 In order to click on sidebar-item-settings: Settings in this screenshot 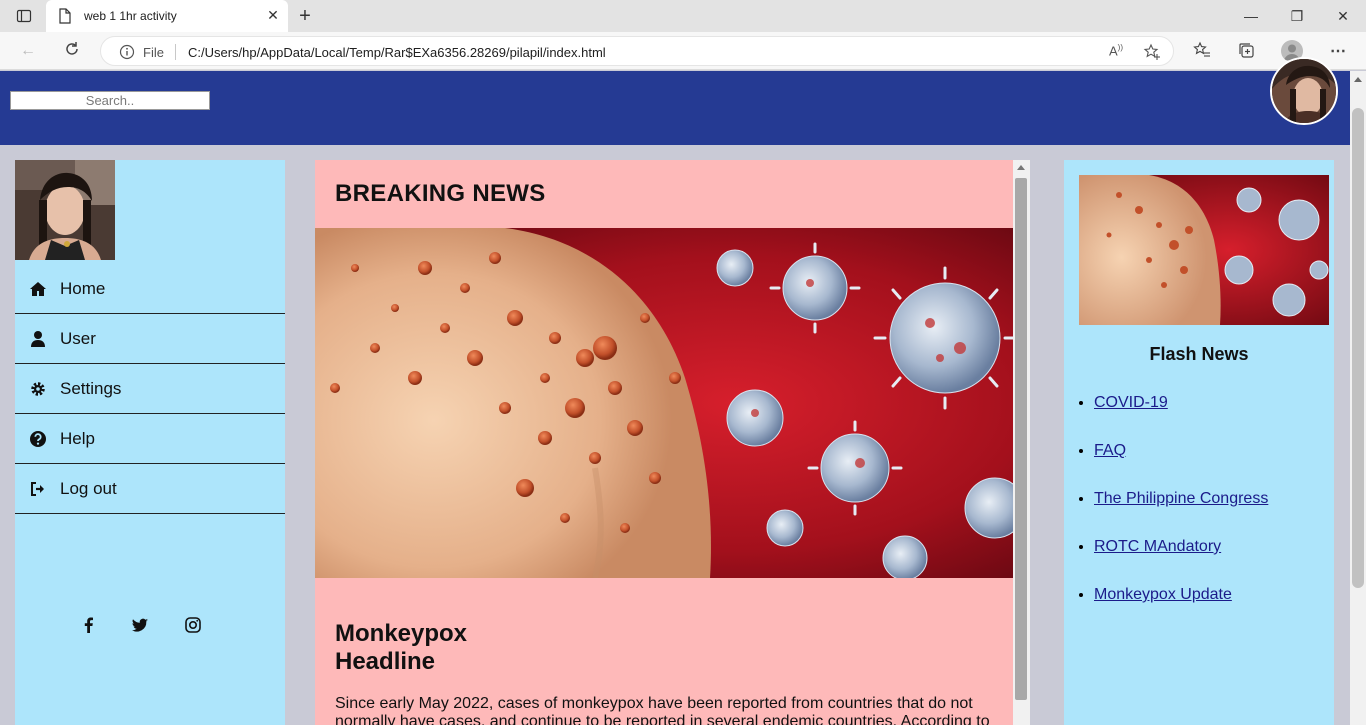, I will do `click(150, 389)`.